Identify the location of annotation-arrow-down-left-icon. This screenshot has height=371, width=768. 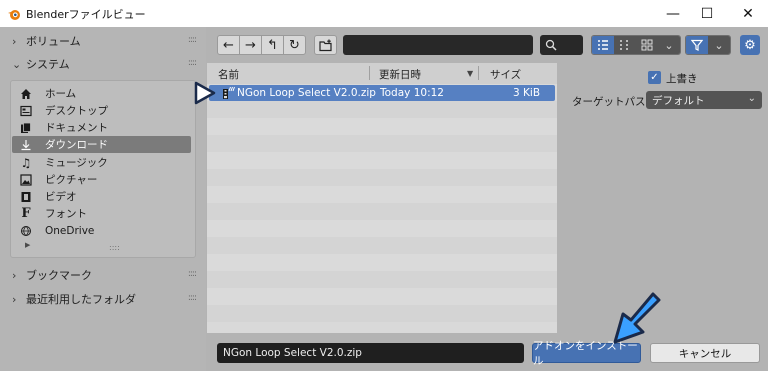
(637, 318).